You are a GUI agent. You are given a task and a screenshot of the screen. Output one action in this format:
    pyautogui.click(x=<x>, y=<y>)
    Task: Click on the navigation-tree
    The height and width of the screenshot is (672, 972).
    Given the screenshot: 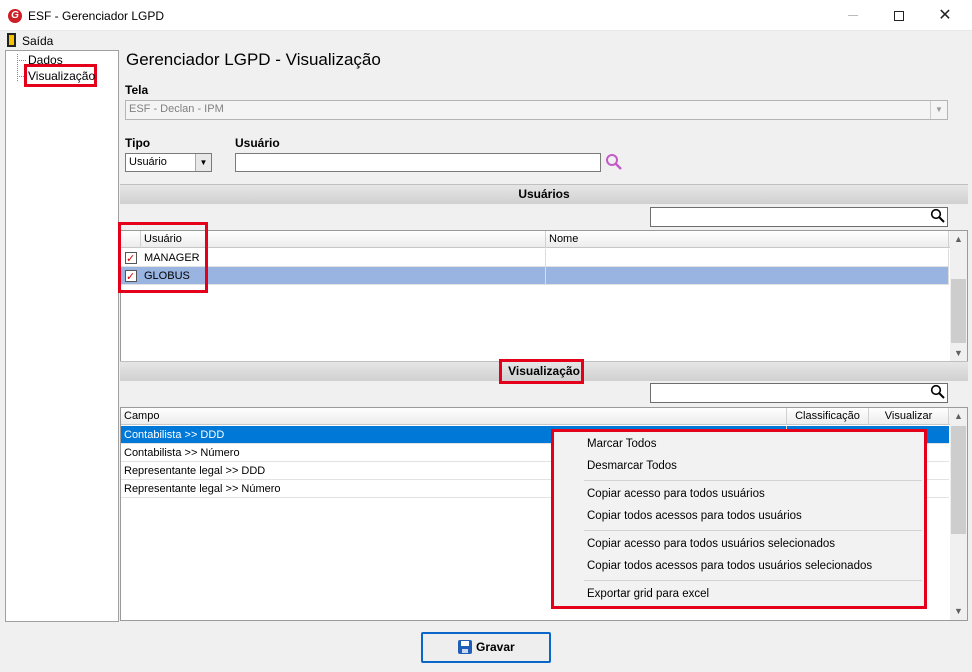 What is the action you would take?
    pyautogui.click(x=62, y=336)
    